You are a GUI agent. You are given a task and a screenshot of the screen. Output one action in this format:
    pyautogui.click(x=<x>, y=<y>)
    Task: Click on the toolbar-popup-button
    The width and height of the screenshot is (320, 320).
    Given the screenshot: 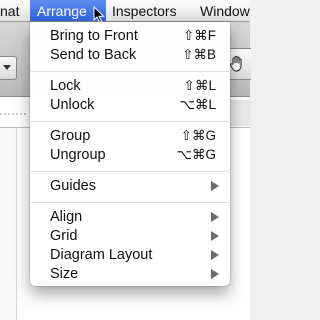 What is the action you would take?
    pyautogui.click(x=8, y=68)
    